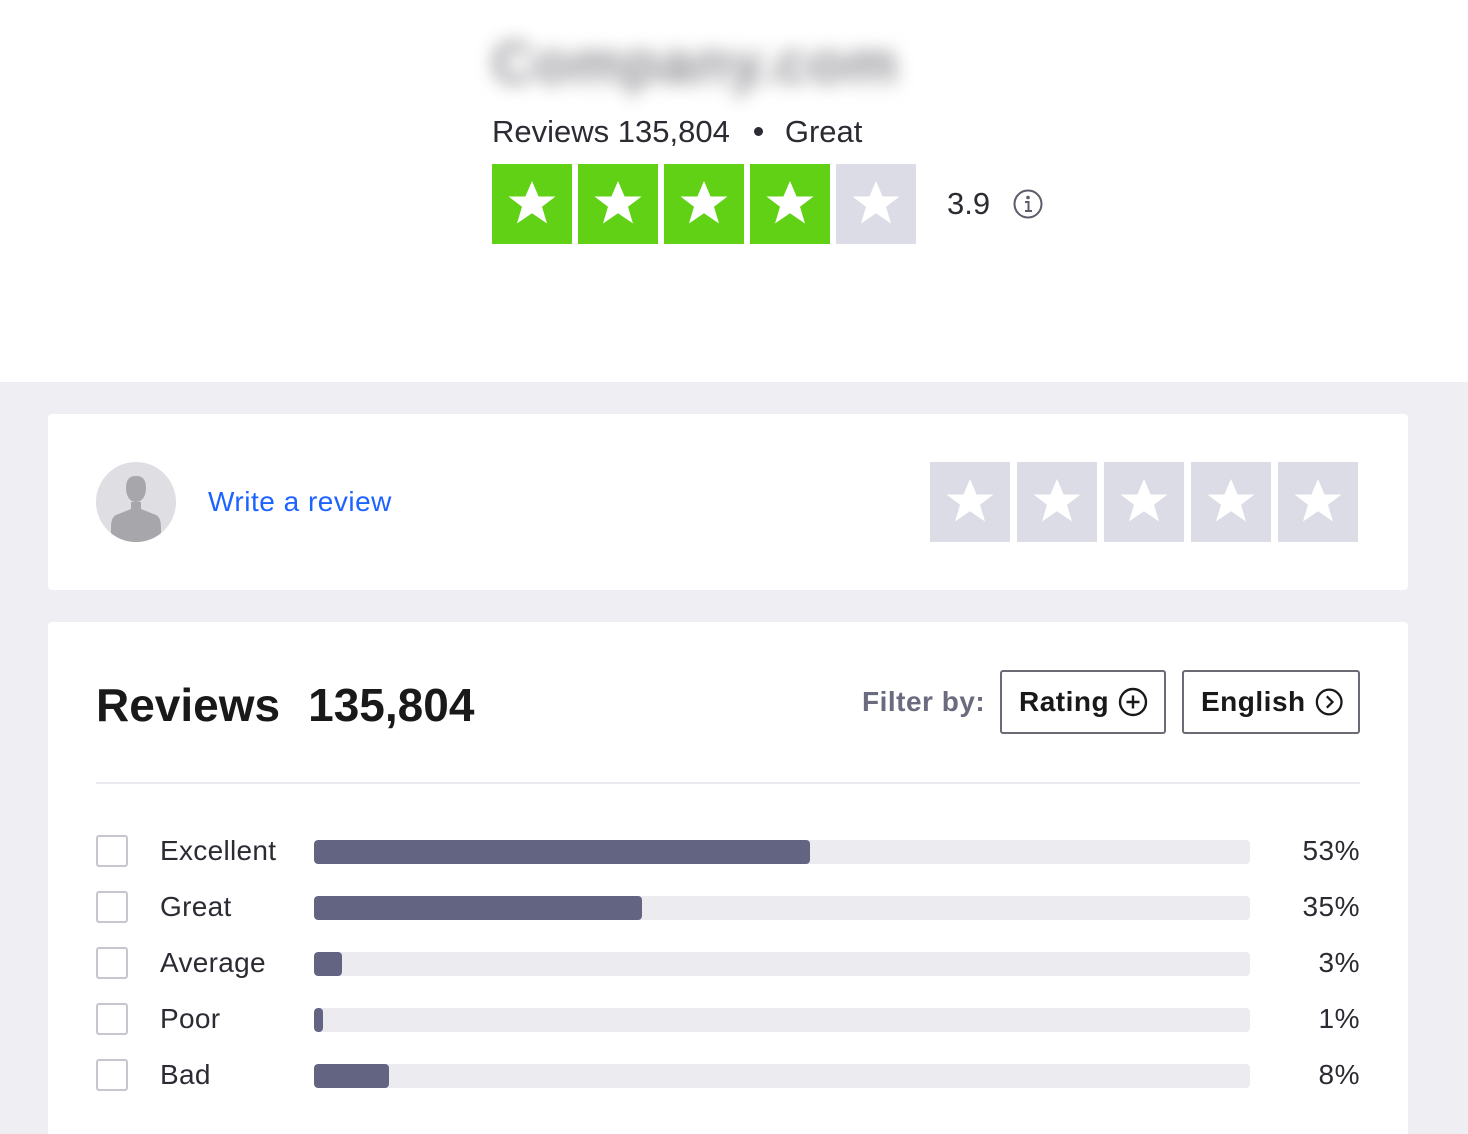  Describe the element at coordinates (1331, 906) in the screenshot. I see `rating-percent: 35%` at that location.